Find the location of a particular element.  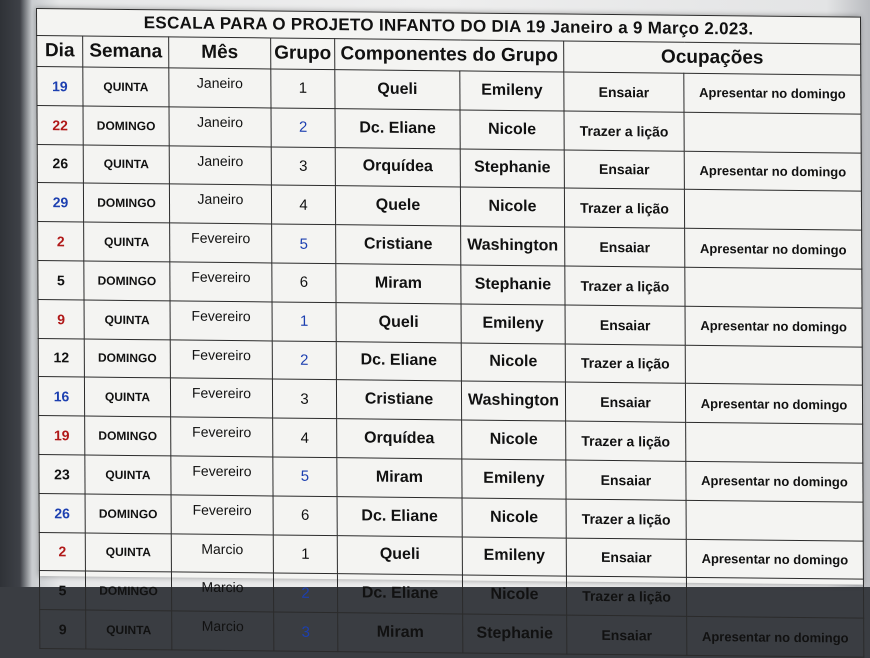

dia-cell: 23 is located at coordinates (62, 474).